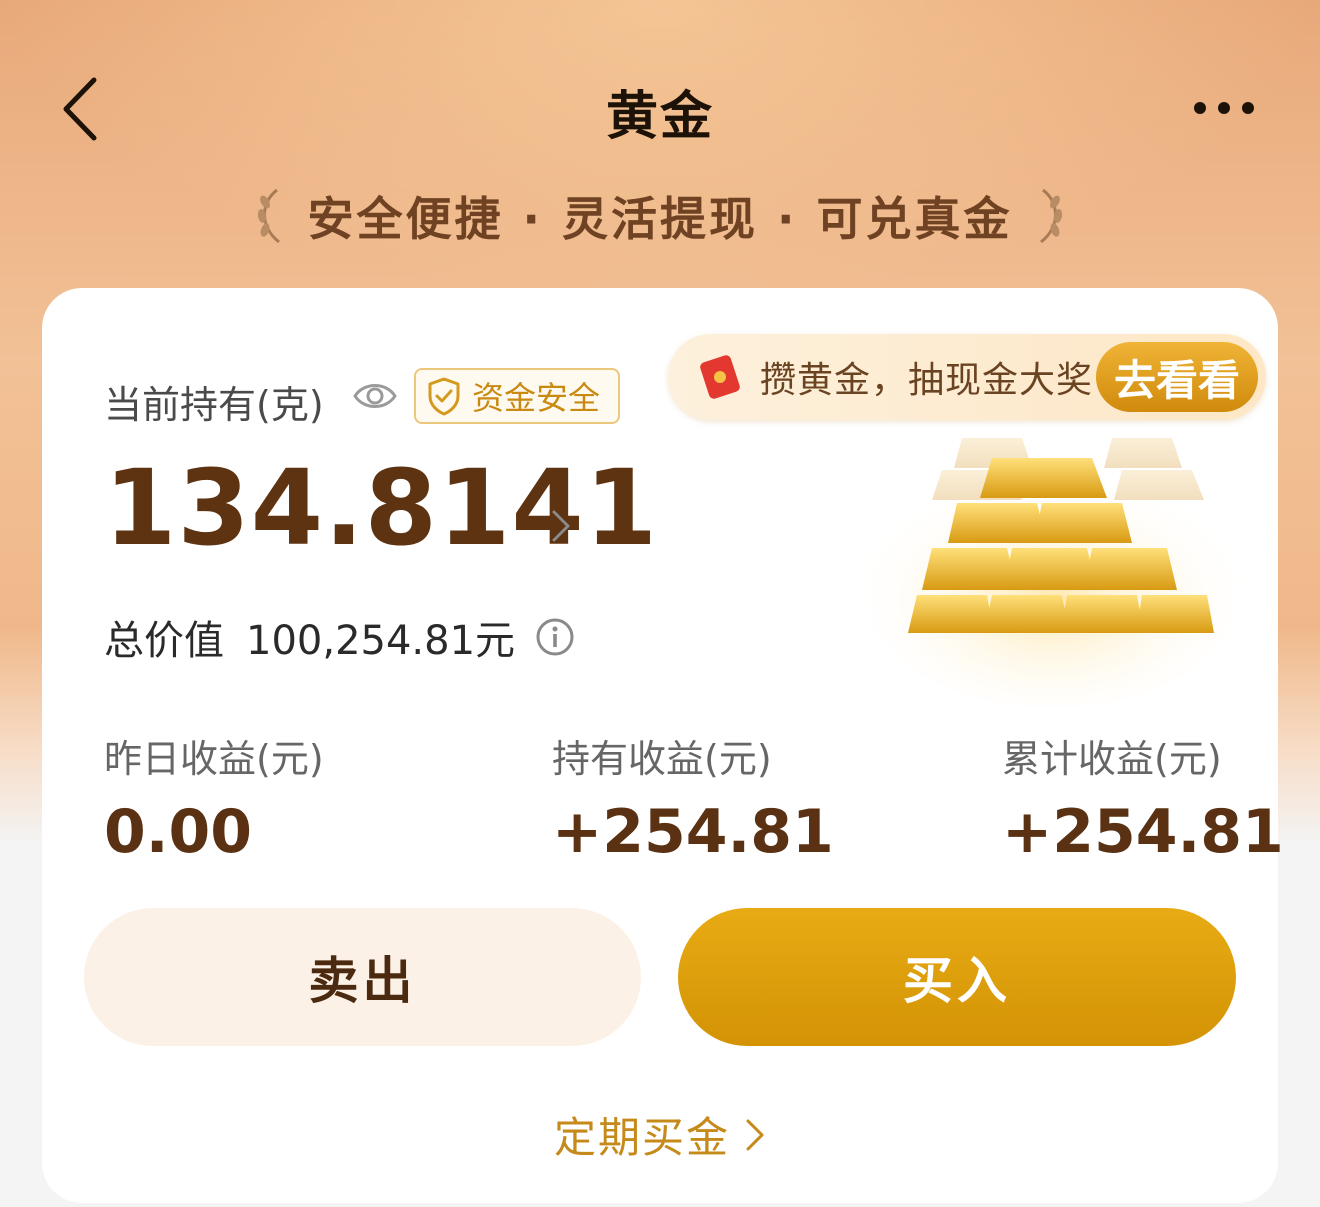  I want to click on stat-yesterday-value: 0.00, so click(178, 832).